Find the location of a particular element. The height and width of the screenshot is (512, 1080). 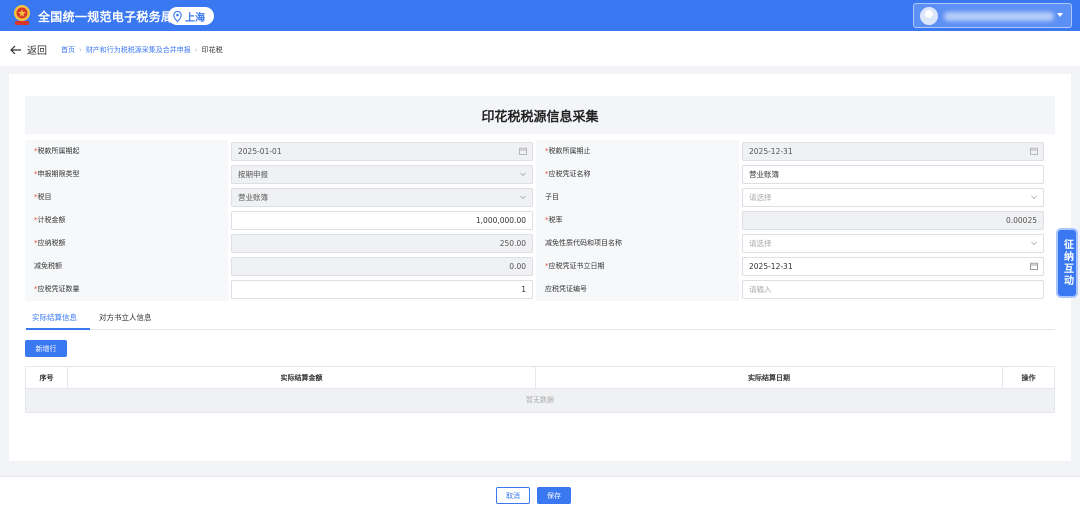

form-row: *应纳税额 250.00 减免性质代码和项目名称 请选择 is located at coordinates (540, 243).